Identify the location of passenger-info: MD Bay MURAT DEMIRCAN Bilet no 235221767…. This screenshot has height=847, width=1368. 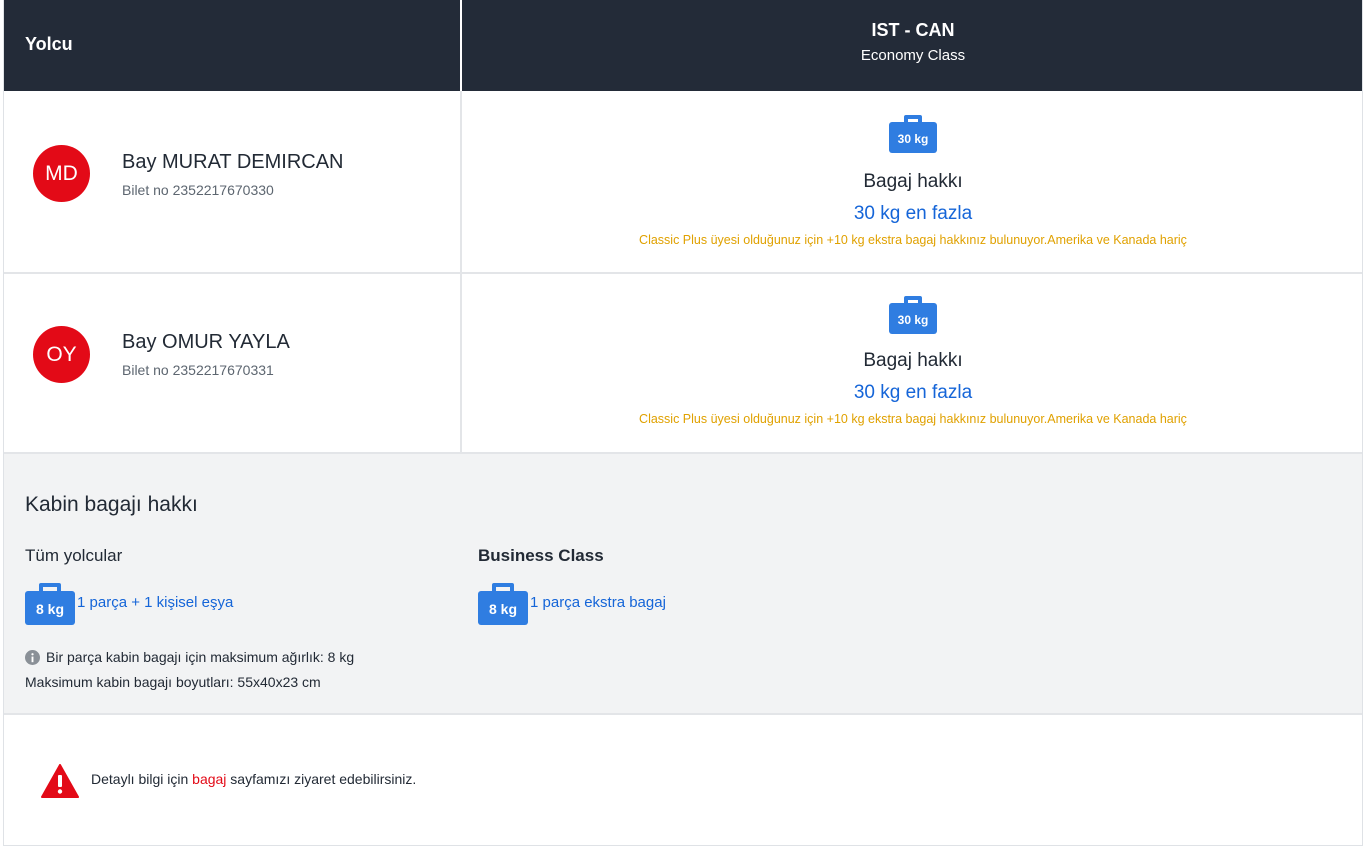
(233, 181).